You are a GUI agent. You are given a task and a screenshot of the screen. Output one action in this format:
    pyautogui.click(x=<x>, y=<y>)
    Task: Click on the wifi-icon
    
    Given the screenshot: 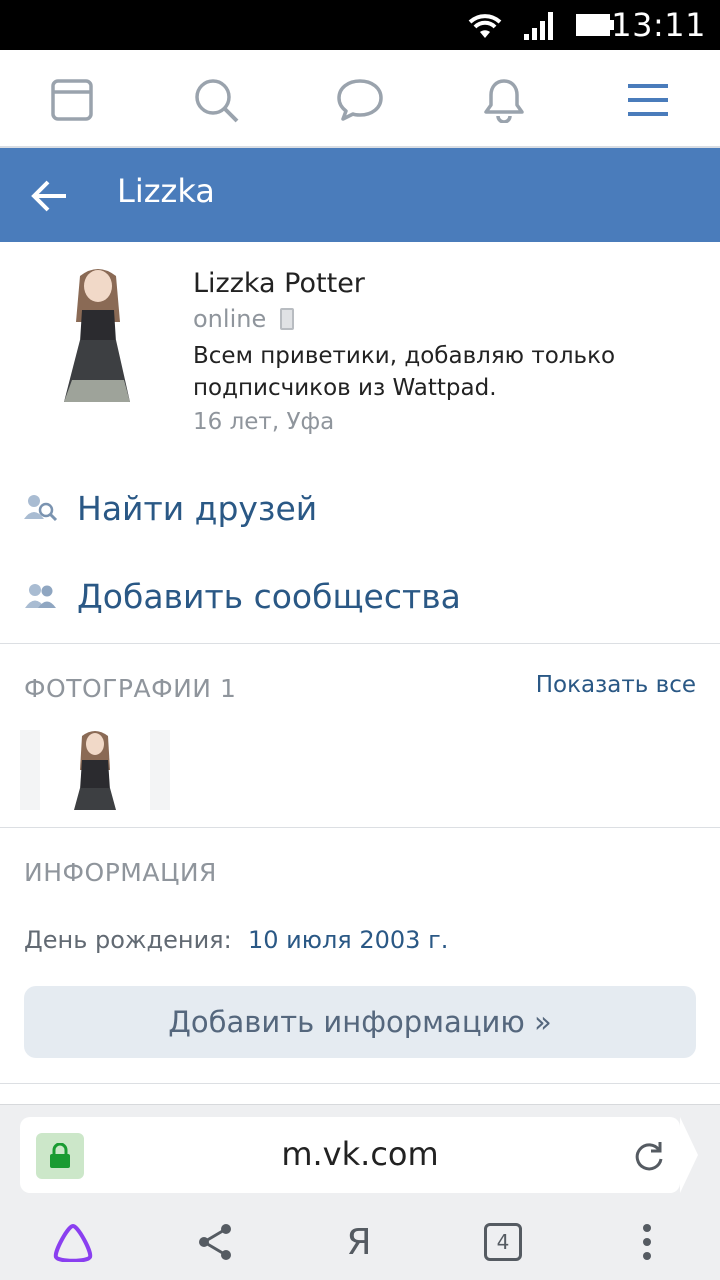 What is the action you would take?
    pyautogui.click(x=485, y=26)
    